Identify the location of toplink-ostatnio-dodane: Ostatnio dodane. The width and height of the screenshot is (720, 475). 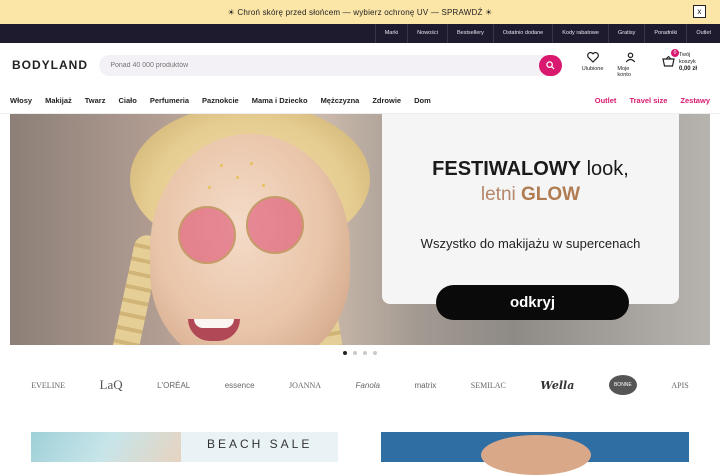
(522, 33).